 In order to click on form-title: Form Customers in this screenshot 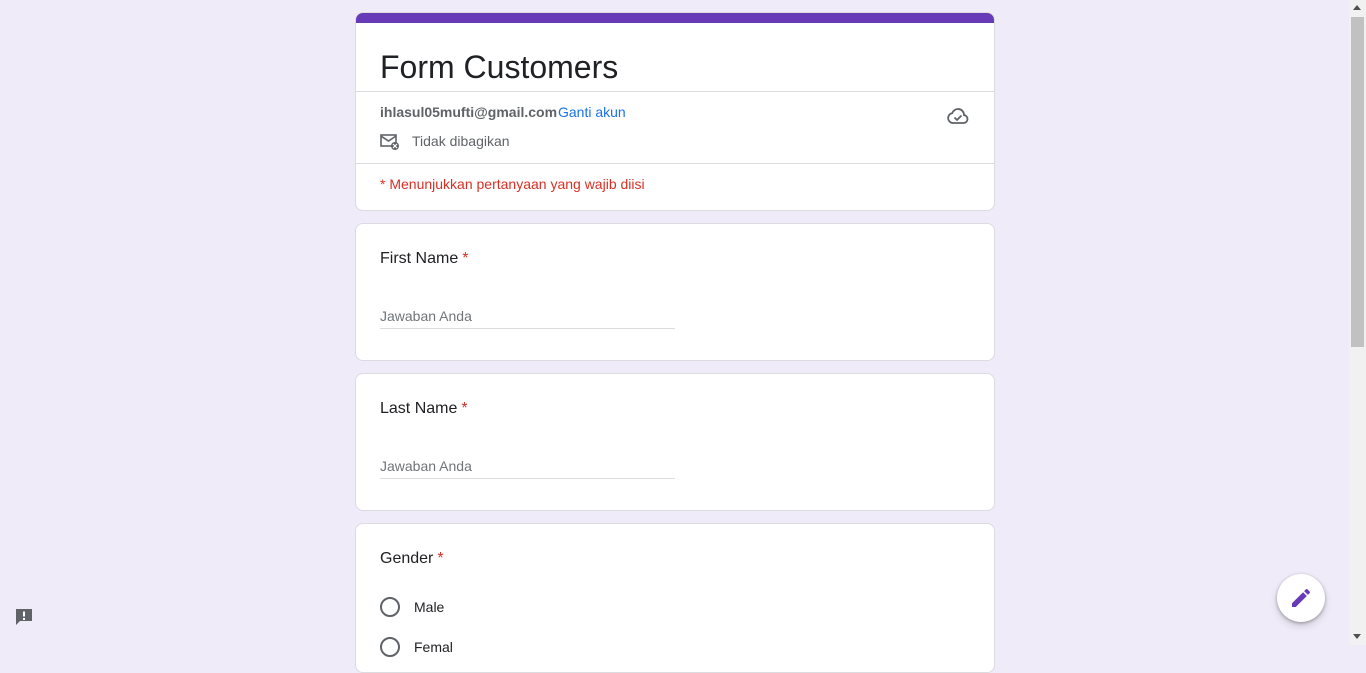, I will do `click(499, 67)`.